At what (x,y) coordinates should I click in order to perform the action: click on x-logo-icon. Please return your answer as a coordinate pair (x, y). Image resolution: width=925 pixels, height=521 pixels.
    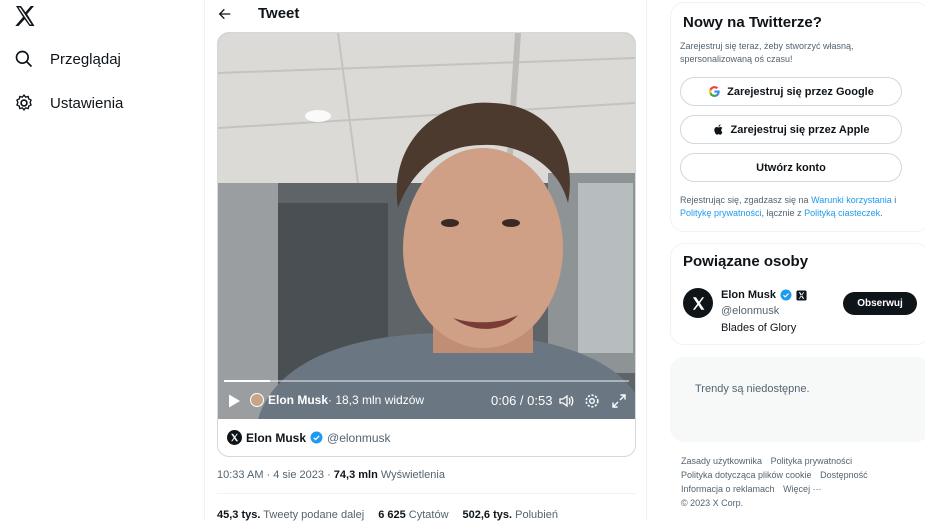
    Looking at the image, I should click on (25, 16).